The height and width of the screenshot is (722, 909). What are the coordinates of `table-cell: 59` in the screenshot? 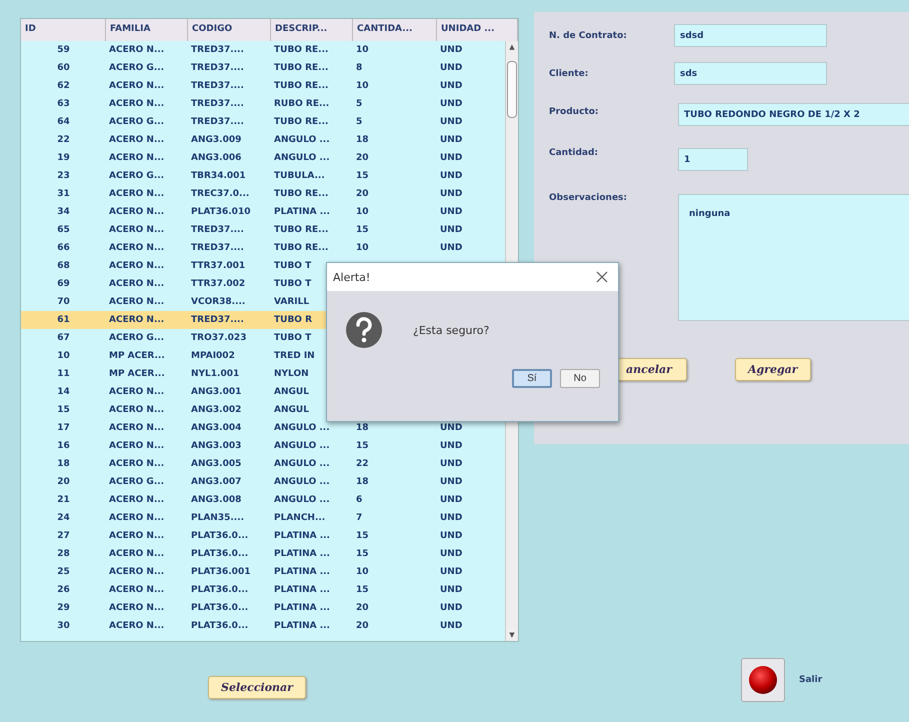 It's located at (63, 50).